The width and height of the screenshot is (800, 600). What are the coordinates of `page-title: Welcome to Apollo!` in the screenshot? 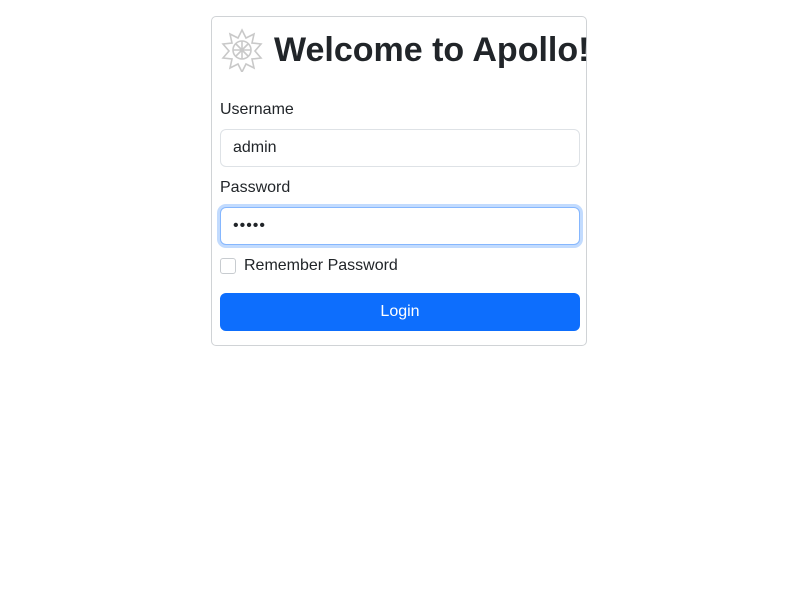 It's located at (432, 50).